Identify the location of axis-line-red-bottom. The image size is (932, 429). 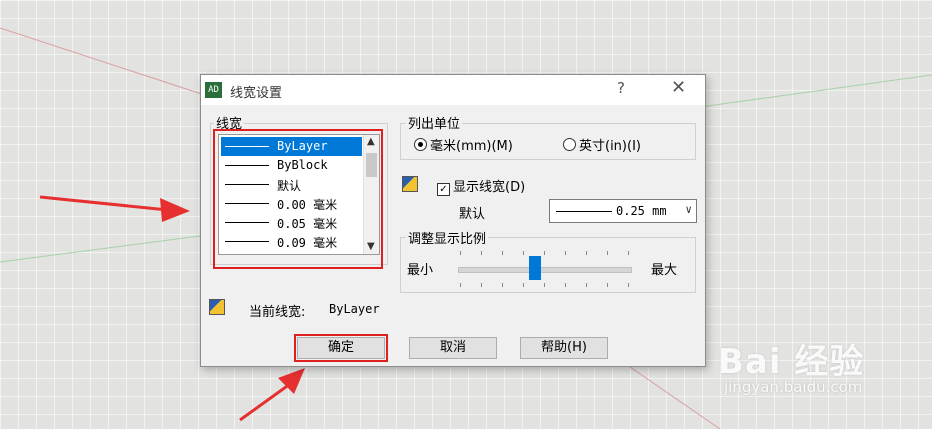
(675, 397).